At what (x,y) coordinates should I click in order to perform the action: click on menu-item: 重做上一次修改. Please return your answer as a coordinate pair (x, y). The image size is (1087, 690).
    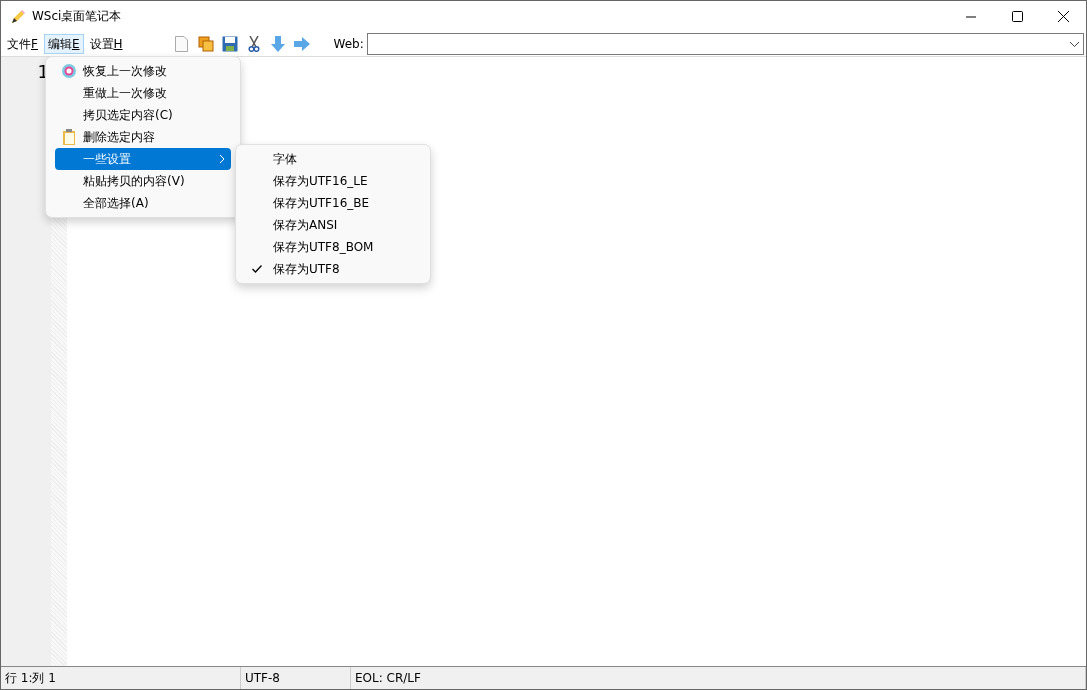
    Looking at the image, I should click on (143, 93).